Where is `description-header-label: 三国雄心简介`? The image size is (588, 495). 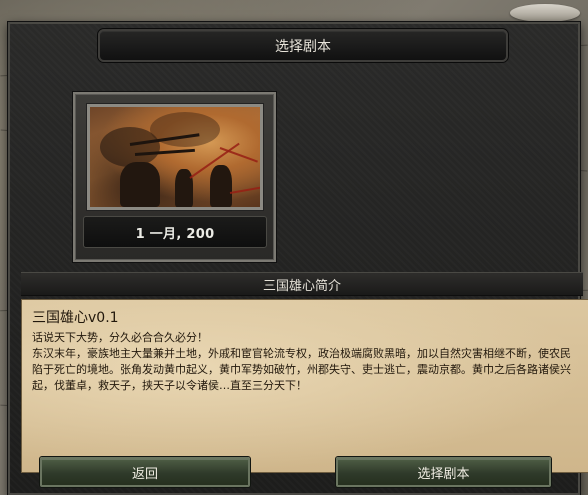
description-header-label: 三国雄心简介 is located at coordinates (301, 286).